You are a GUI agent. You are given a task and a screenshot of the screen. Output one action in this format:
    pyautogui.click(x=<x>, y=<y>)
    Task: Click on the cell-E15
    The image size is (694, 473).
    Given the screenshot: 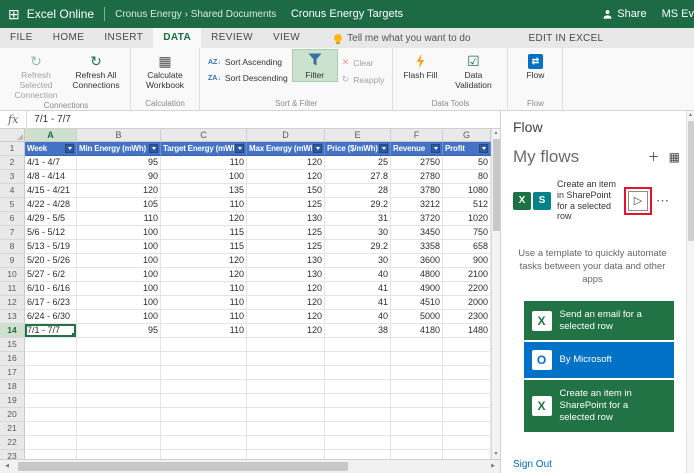 What is the action you would take?
    pyautogui.click(x=358, y=345)
    